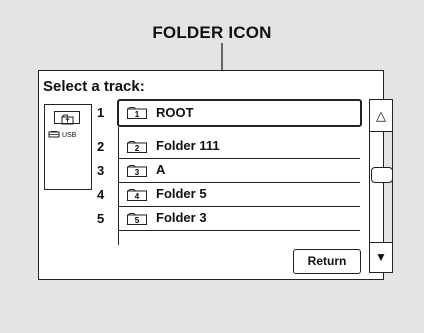 This screenshot has height=333, width=424. I want to click on folder-up-icon, so click(67, 119).